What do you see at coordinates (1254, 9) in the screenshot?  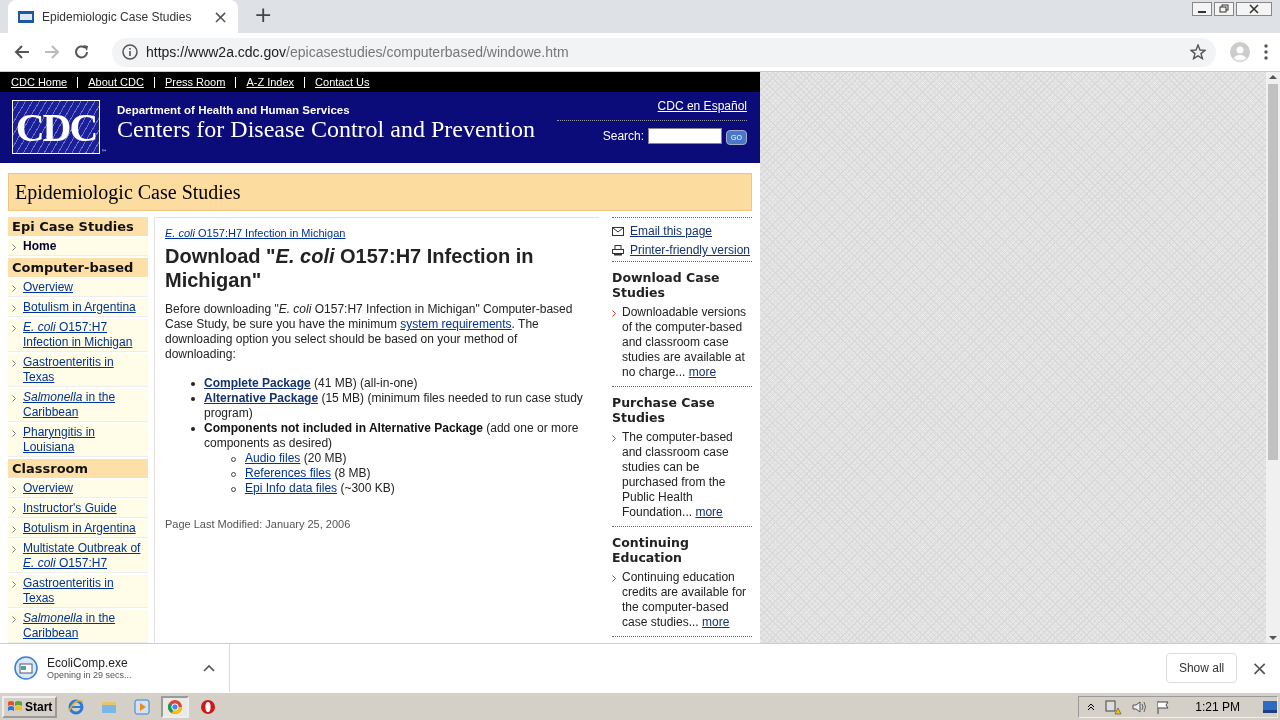 I see `close-icon` at bounding box center [1254, 9].